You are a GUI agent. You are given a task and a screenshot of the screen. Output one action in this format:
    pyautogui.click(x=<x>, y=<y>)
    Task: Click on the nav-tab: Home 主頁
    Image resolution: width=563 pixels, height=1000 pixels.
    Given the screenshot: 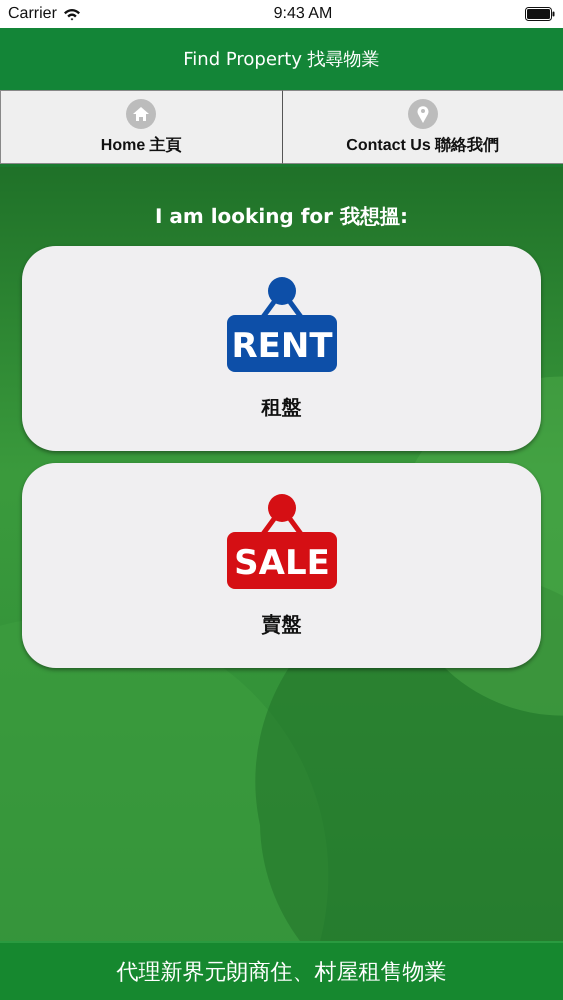 What is the action you would take?
    pyautogui.click(x=141, y=127)
    